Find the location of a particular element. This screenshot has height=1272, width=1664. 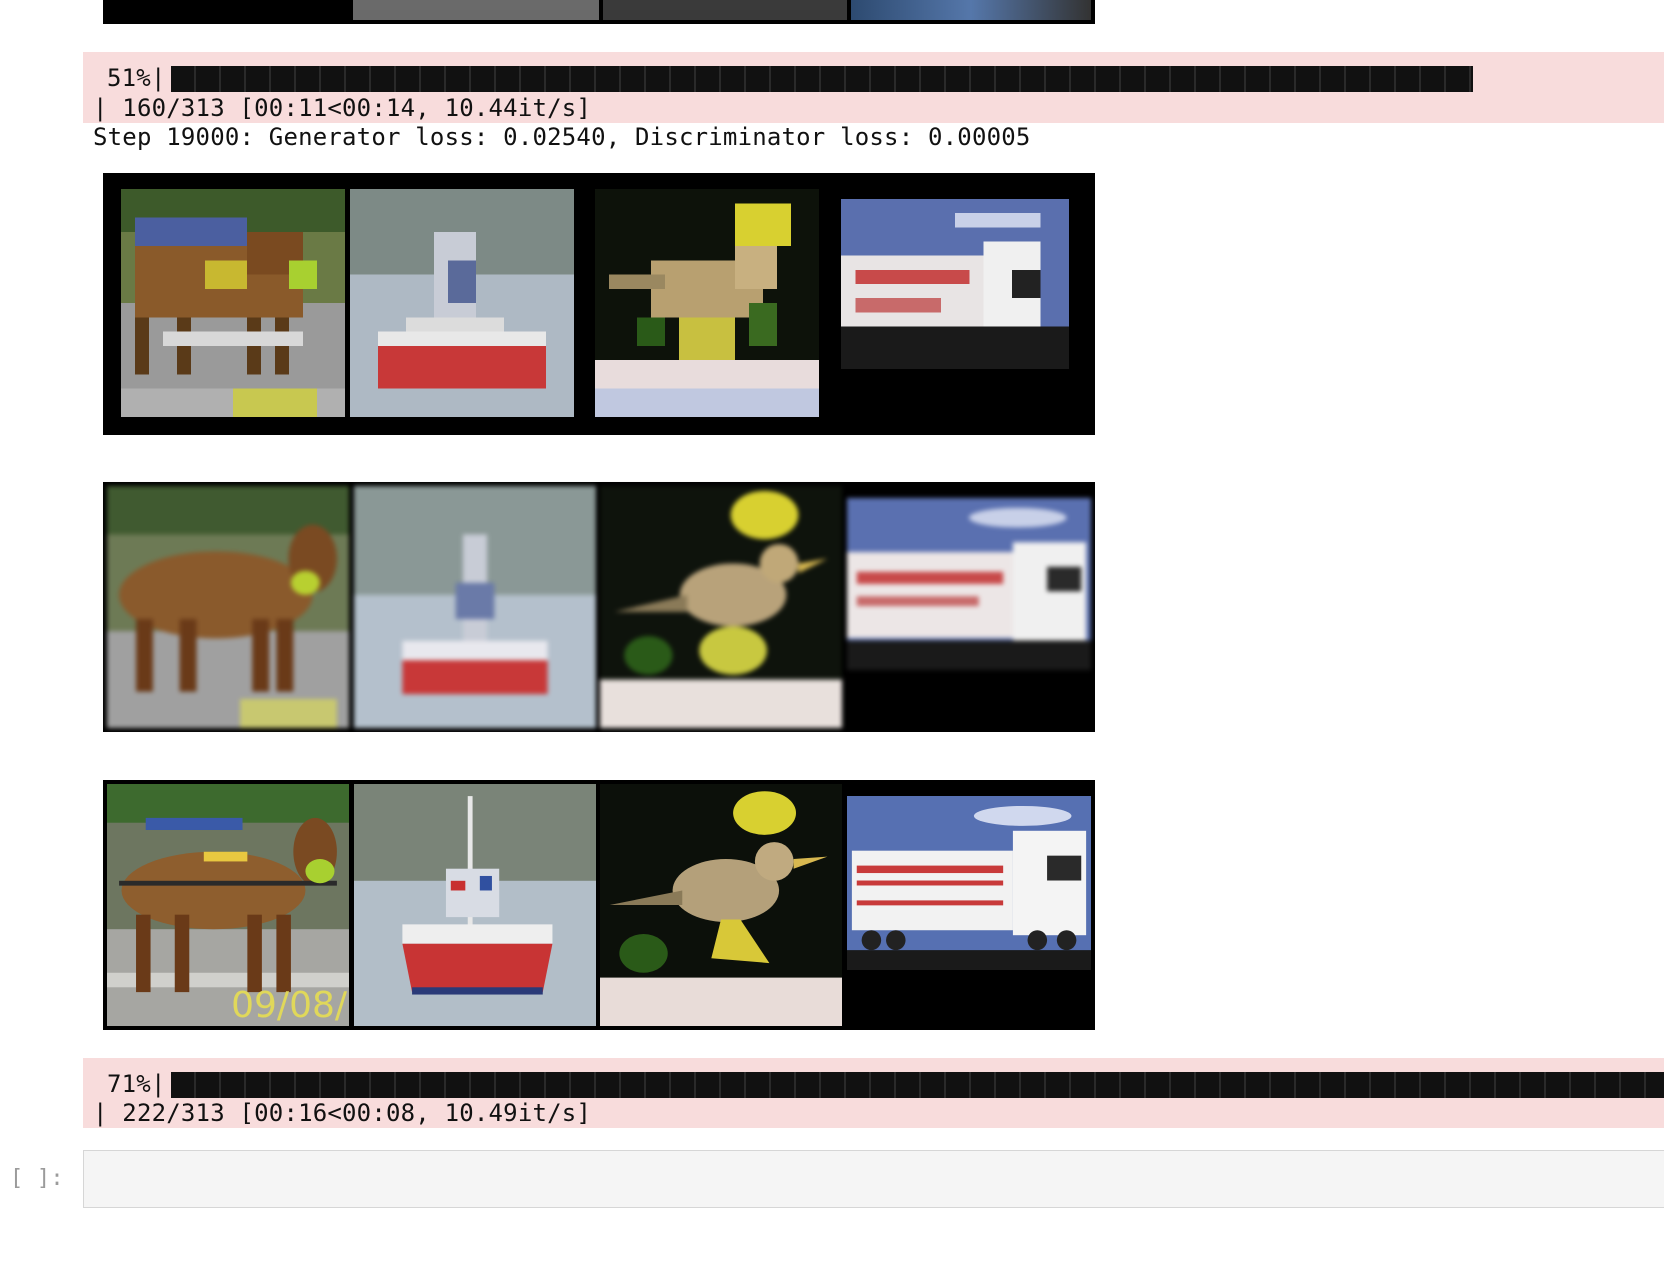

cell-prompt: [ ]: is located at coordinates (37, 1178).